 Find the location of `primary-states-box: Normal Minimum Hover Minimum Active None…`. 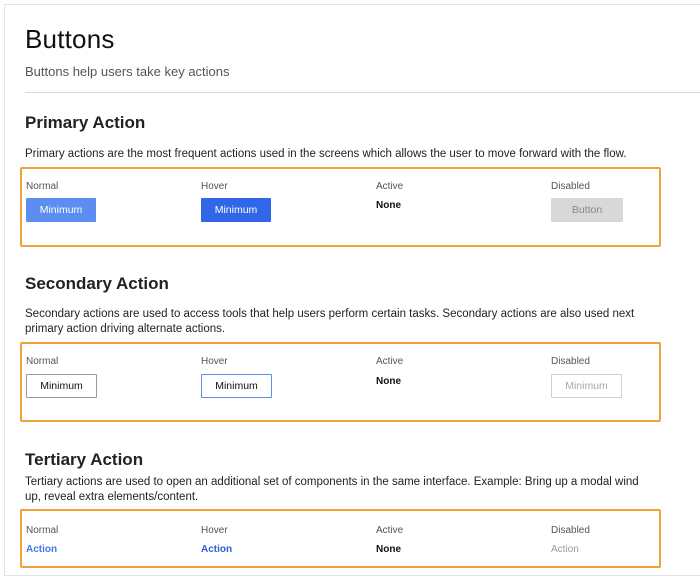

primary-states-box: Normal Minimum Hover Minimum Active None… is located at coordinates (340, 207).